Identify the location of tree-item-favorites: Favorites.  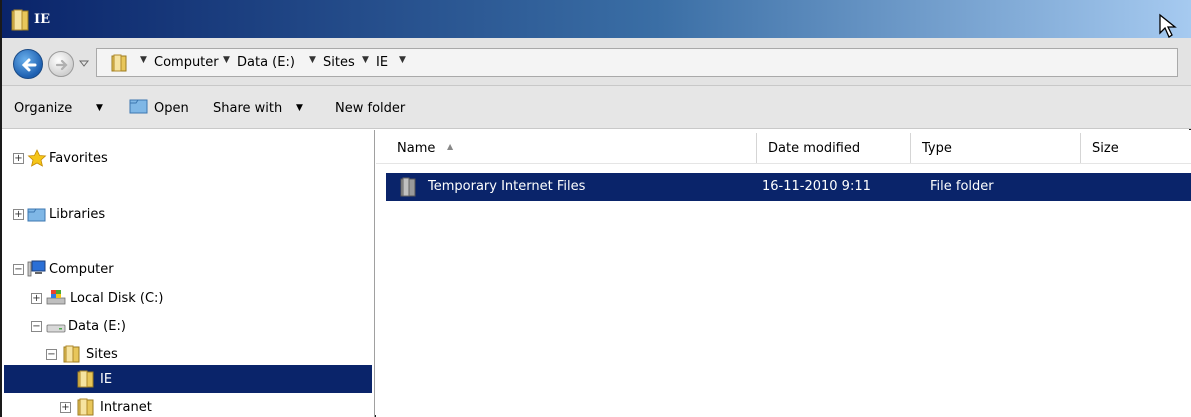
(78, 158).